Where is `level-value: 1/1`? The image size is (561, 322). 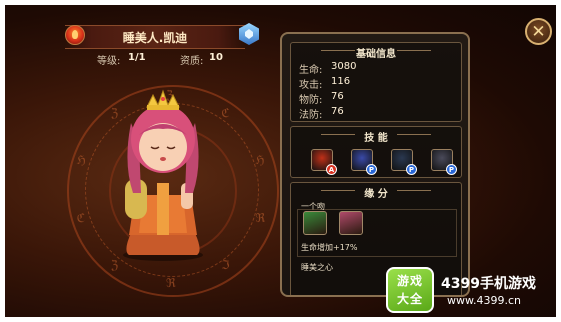 level-value: 1/1 is located at coordinates (137, 57).